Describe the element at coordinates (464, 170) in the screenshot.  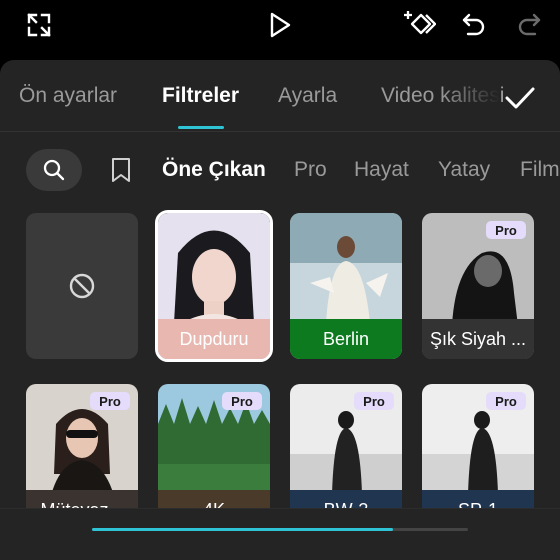
I see `category-landscape: Yatay` at that location.